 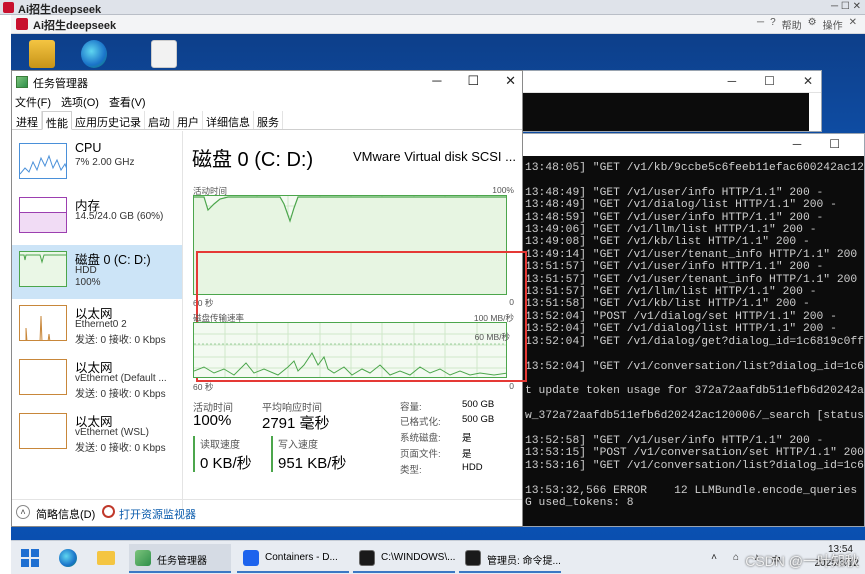 I want to click on device-ethernet-3: 以太网 vEthernet (WSL) 发送: 0 接收: 0 Kbps, so click(x=97, y=434).